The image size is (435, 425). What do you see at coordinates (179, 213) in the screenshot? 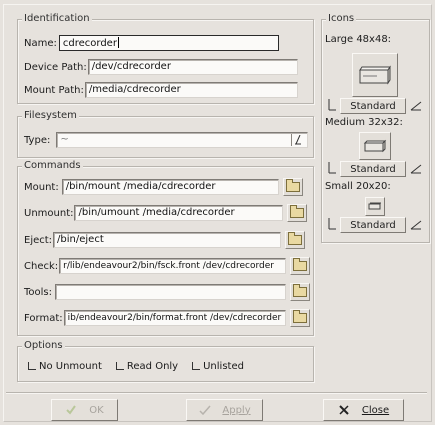
I see `unmount-command-field: /bin/umount /media/cdrecorder` at bounding box center [179, 213].